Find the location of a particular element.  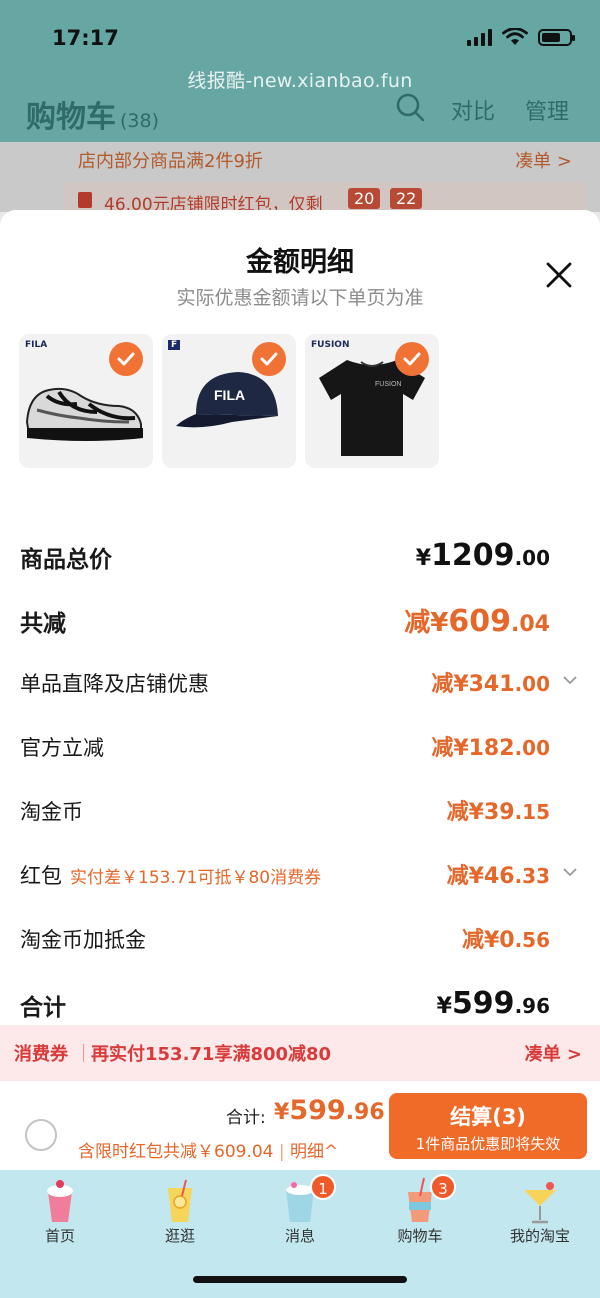

cart-title-text: 购物车 is located at coordinates (71, 117).